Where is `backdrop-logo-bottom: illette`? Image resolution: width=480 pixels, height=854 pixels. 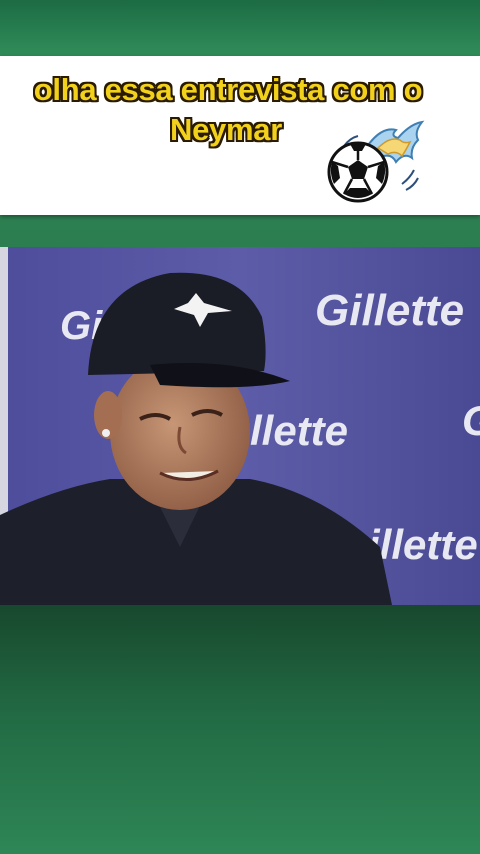 backdrop-logo-bottom: illette is located at coordinates (423, 544).